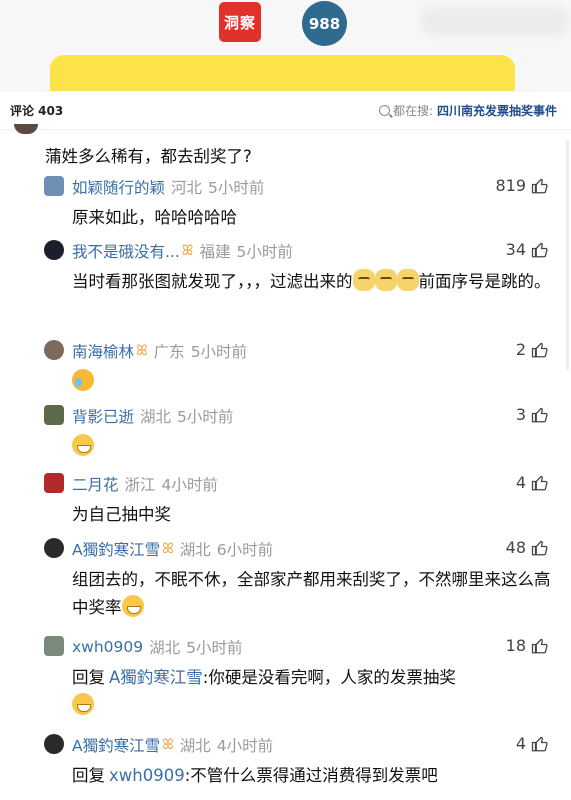 The width and height of the screenshot is (571, 800). I want to click on reply-item: 背影已逝 湖北 5小时前 3, so click(300, 433).